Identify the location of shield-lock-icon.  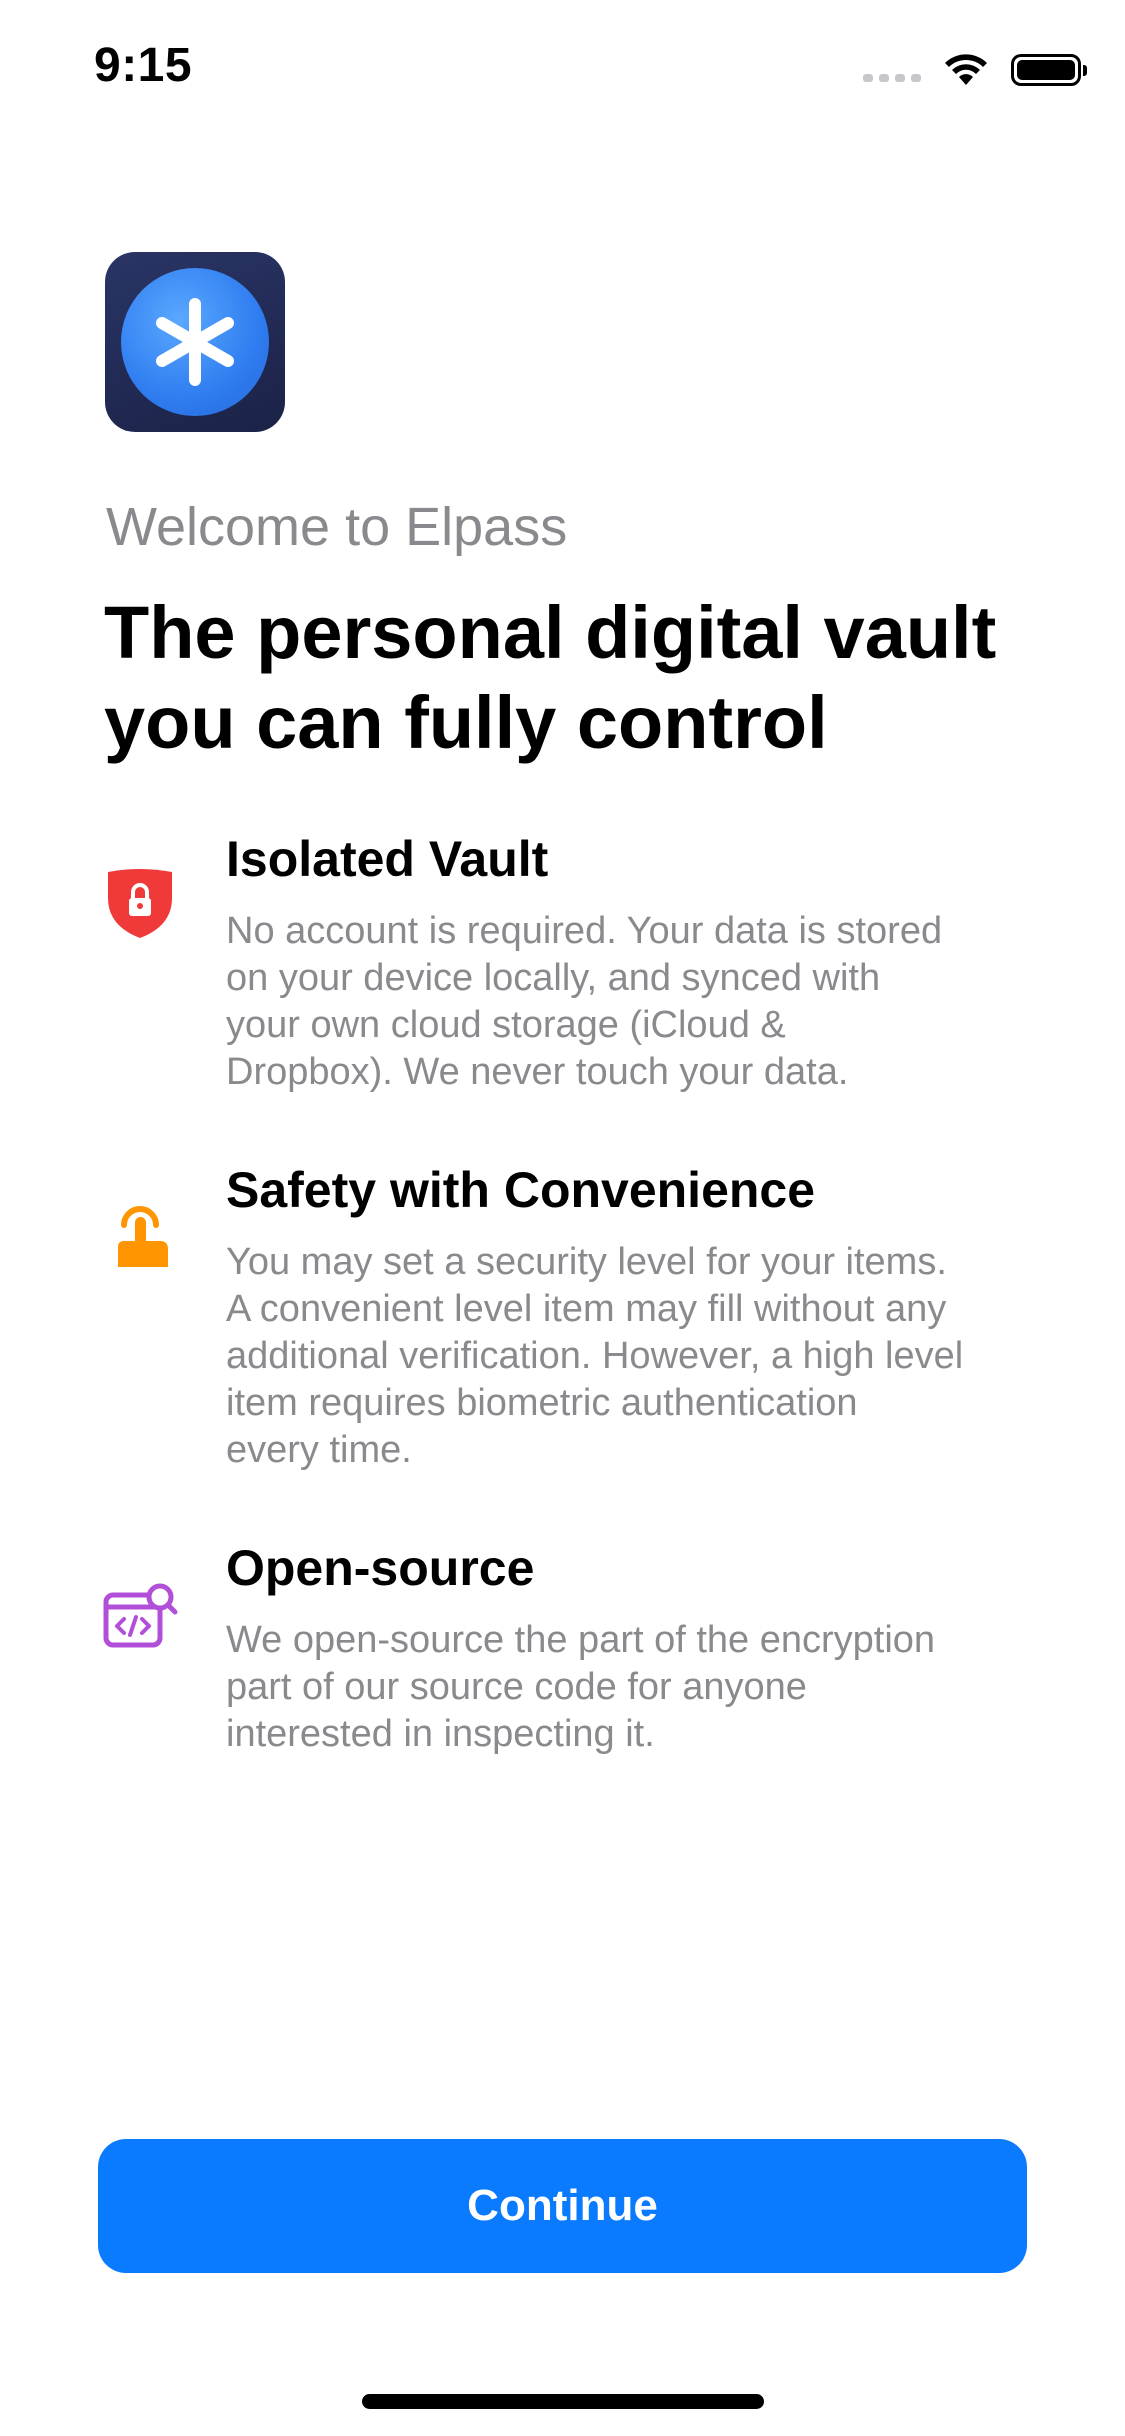
(140, 903).